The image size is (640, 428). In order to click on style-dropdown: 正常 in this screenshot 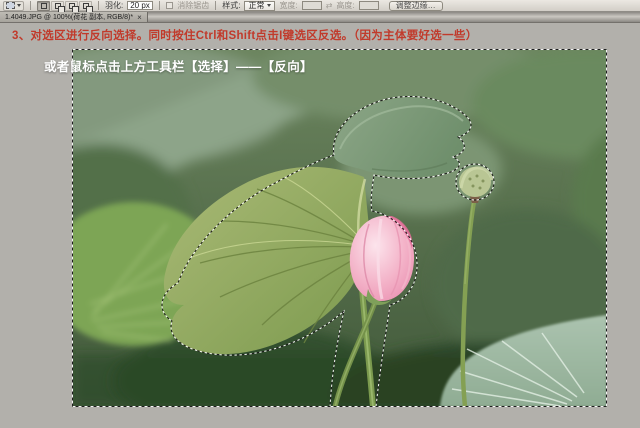, I will do `click(260, 5)`.